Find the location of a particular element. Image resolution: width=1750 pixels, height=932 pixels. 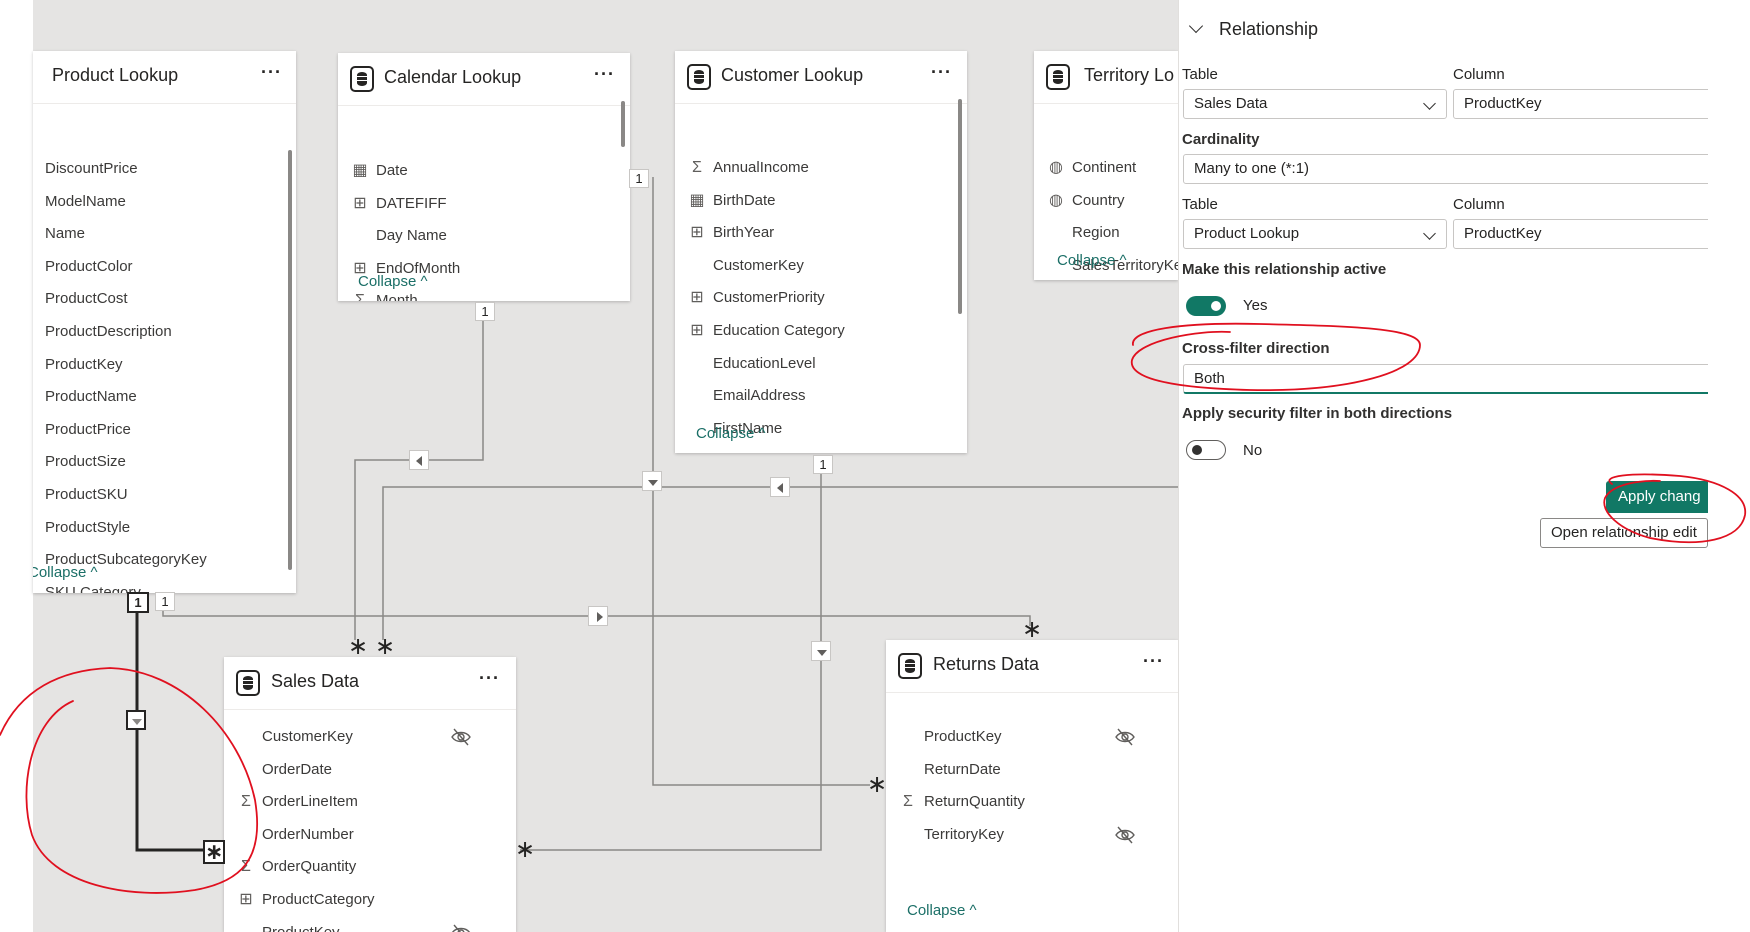

table-title: Territory Lo is located at coordinates (1129, 75).